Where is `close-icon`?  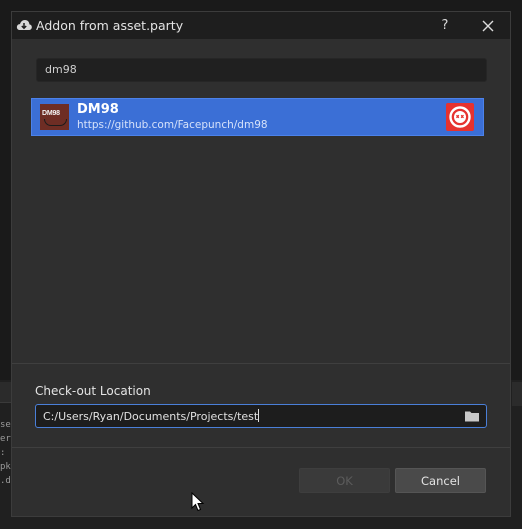
close-icon is located at coordinates (488, 26).